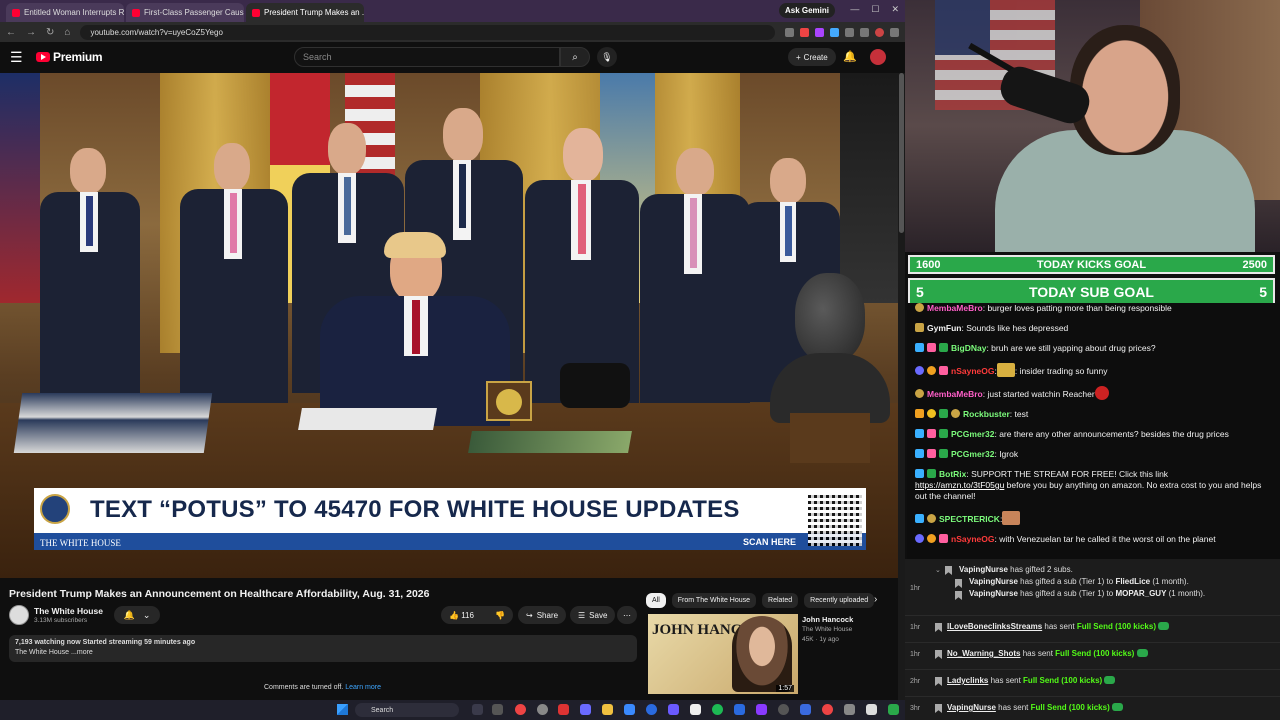  I want to click on home-icon: ⌂, so click(67, 32).